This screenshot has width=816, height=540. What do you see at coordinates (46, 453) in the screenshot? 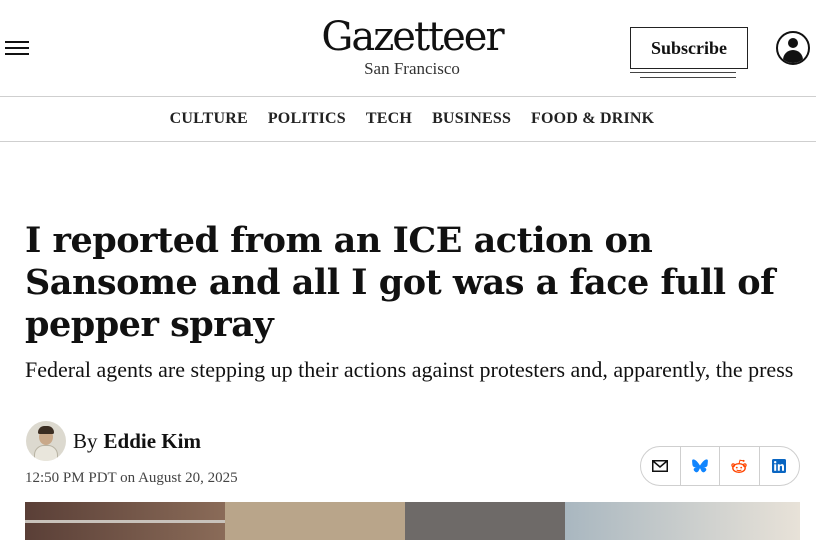
I see `avatar-shirt` at bounding box center [46, 453].